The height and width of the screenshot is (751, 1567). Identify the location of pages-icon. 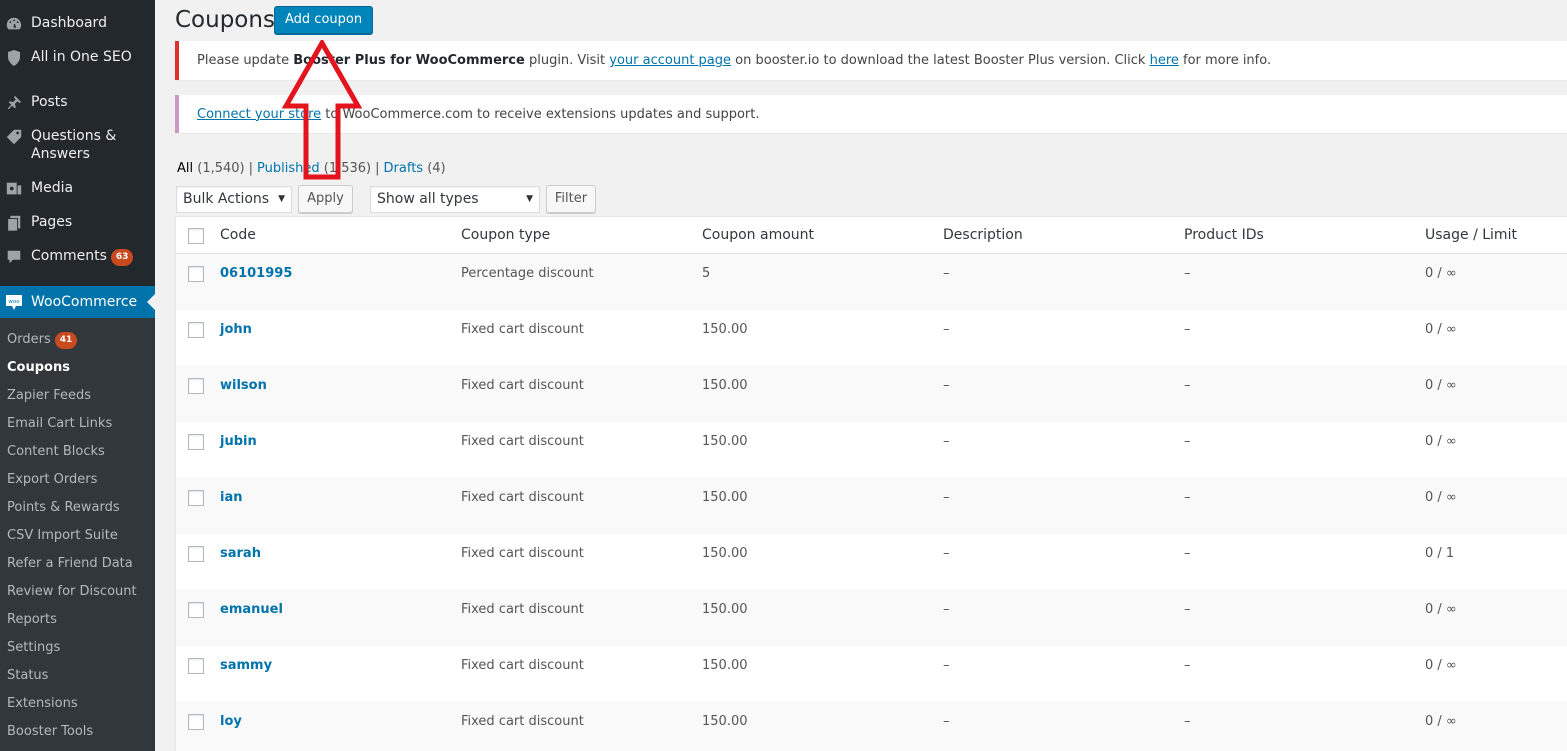
(14, 223).